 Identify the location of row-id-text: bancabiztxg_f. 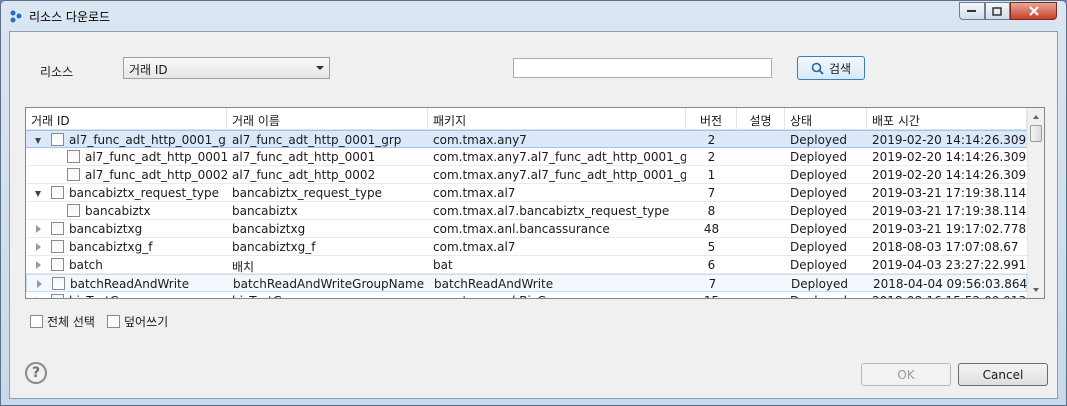
(111, 247).